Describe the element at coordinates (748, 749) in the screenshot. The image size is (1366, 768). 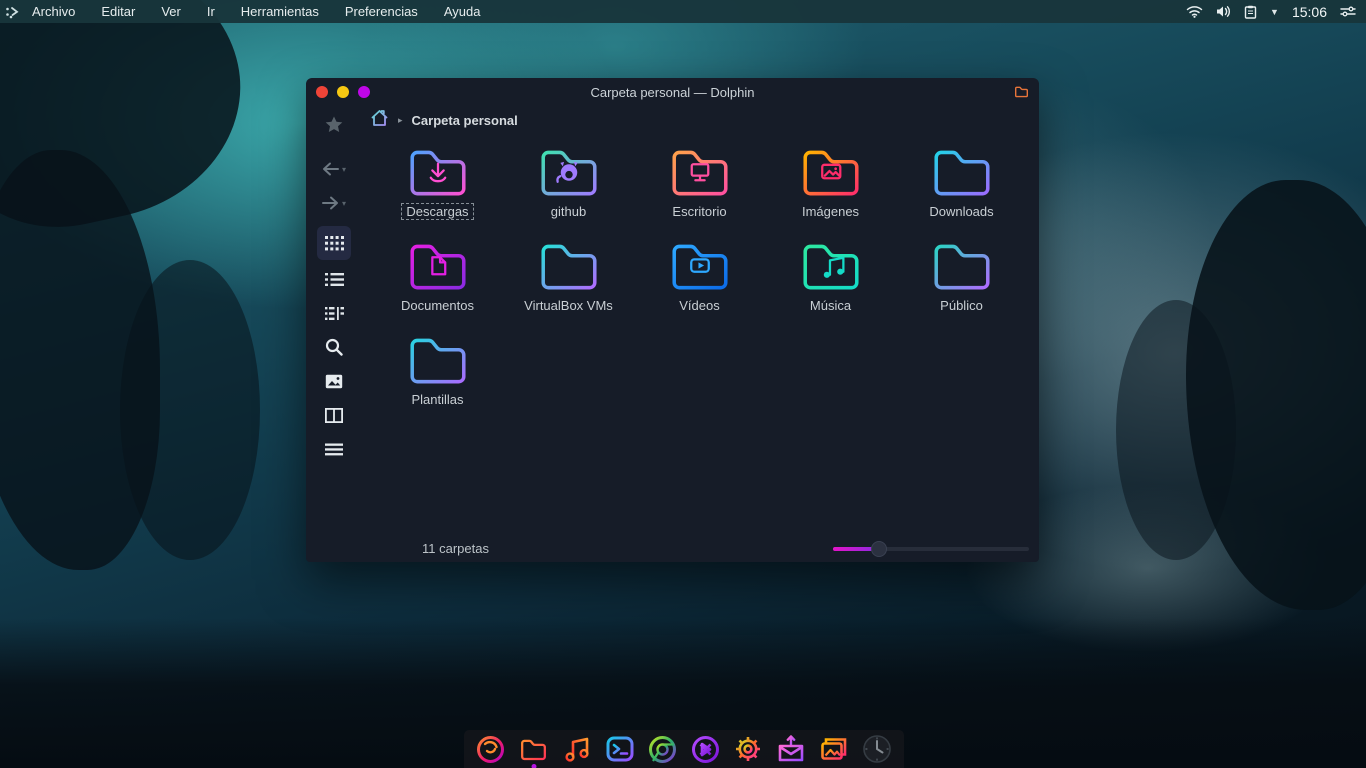
I see `settings-gear-icon` at that location.